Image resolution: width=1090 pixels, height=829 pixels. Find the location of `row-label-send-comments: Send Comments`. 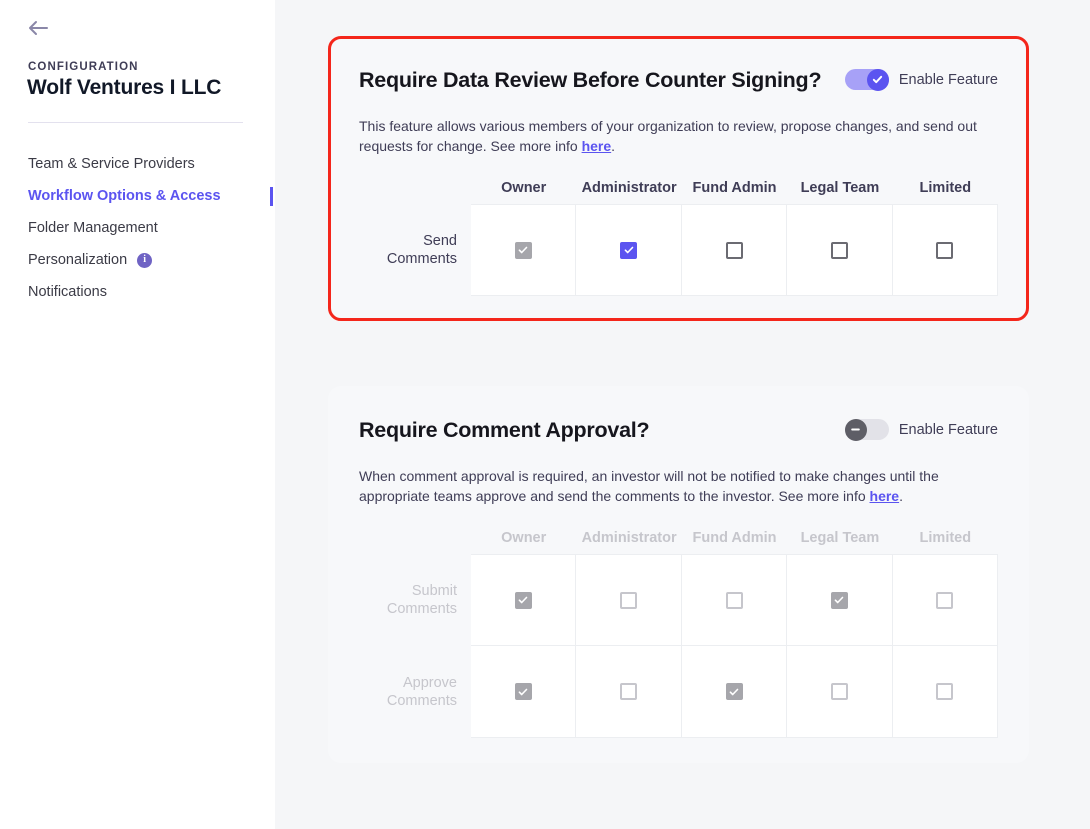

row-label-send-comments: Send Comments is located at coordinates (415, 250).